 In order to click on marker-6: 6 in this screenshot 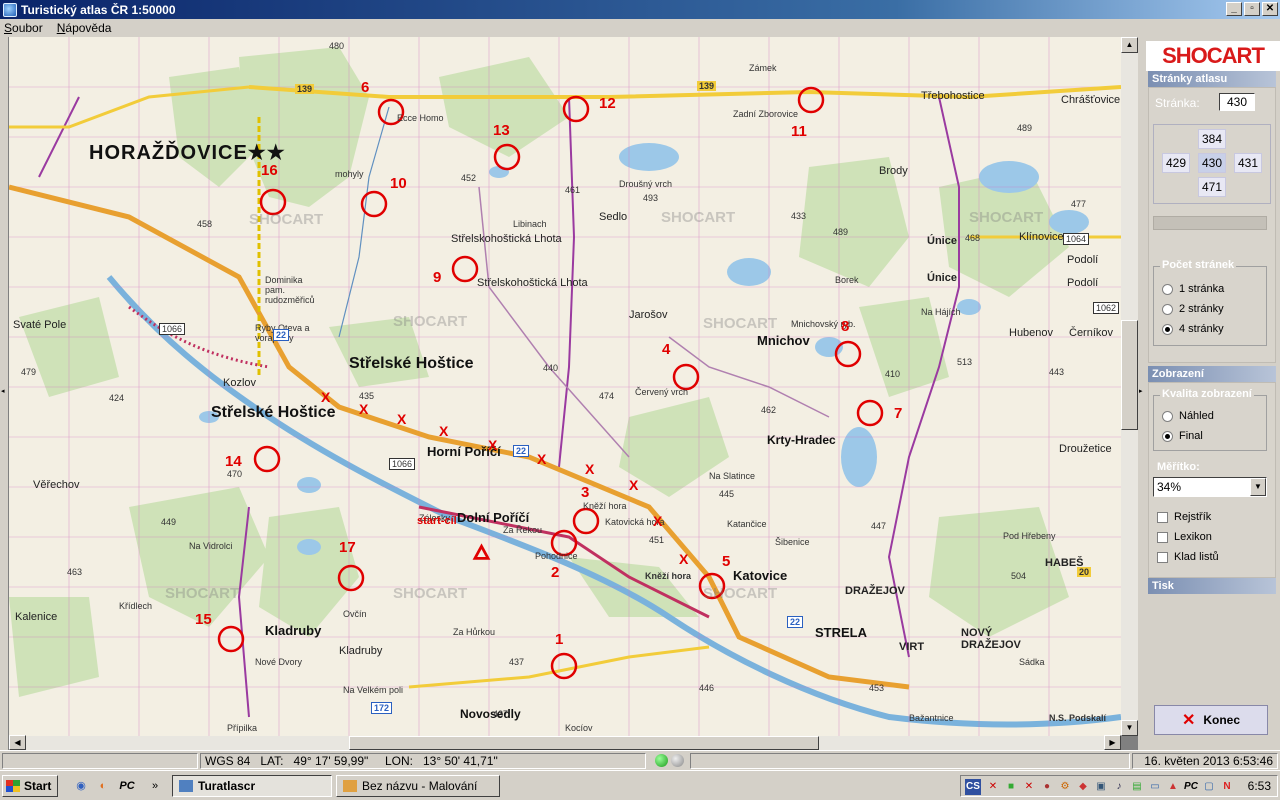, I will do `click(365, 87)`.